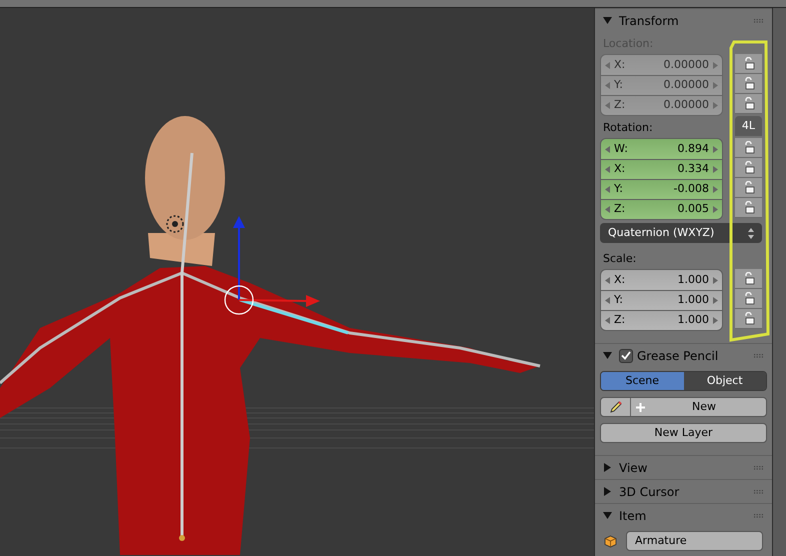 This screenshot has width=786, height=556. Describe the element at coordinates (694, 541) in the screenshot. I see `object-name-field: Armature` at that location.